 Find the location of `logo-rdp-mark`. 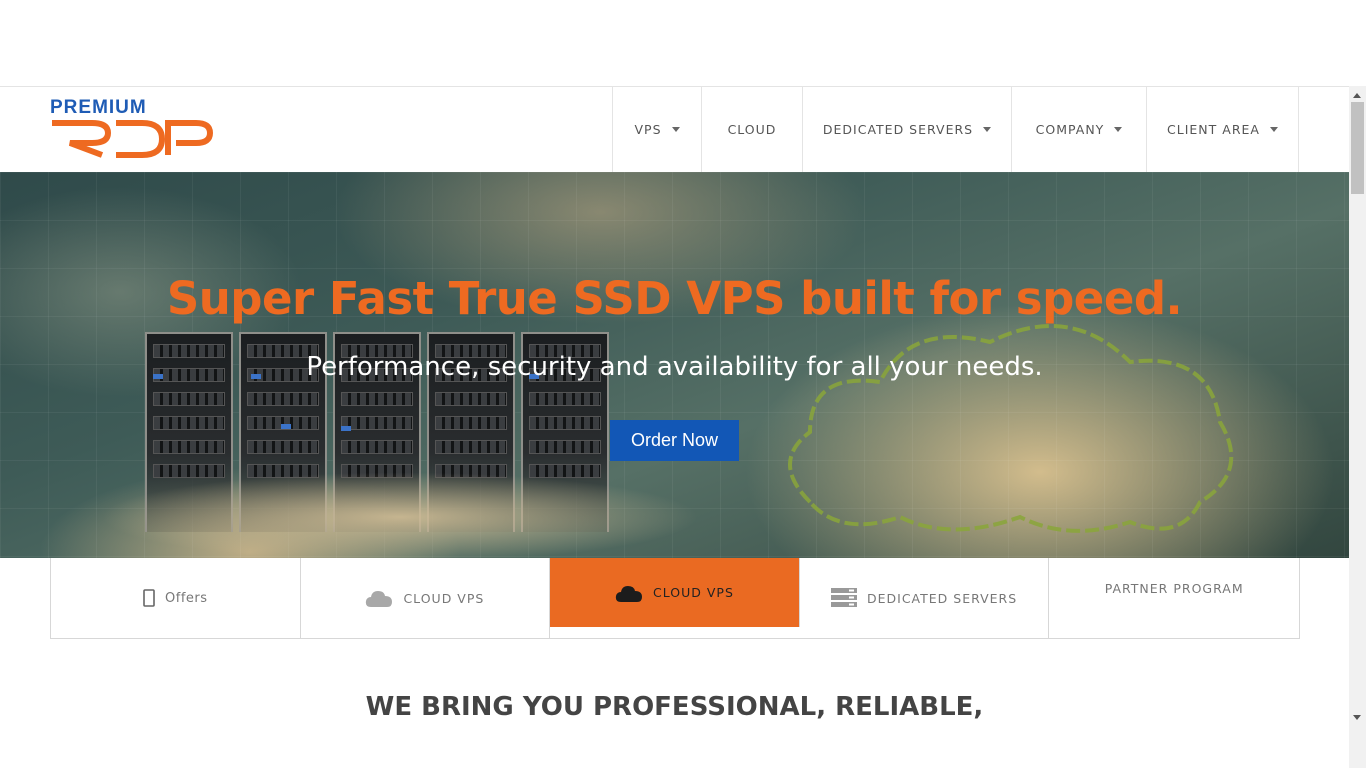

logo-rdp-mark is located at coordinates (133, 139).